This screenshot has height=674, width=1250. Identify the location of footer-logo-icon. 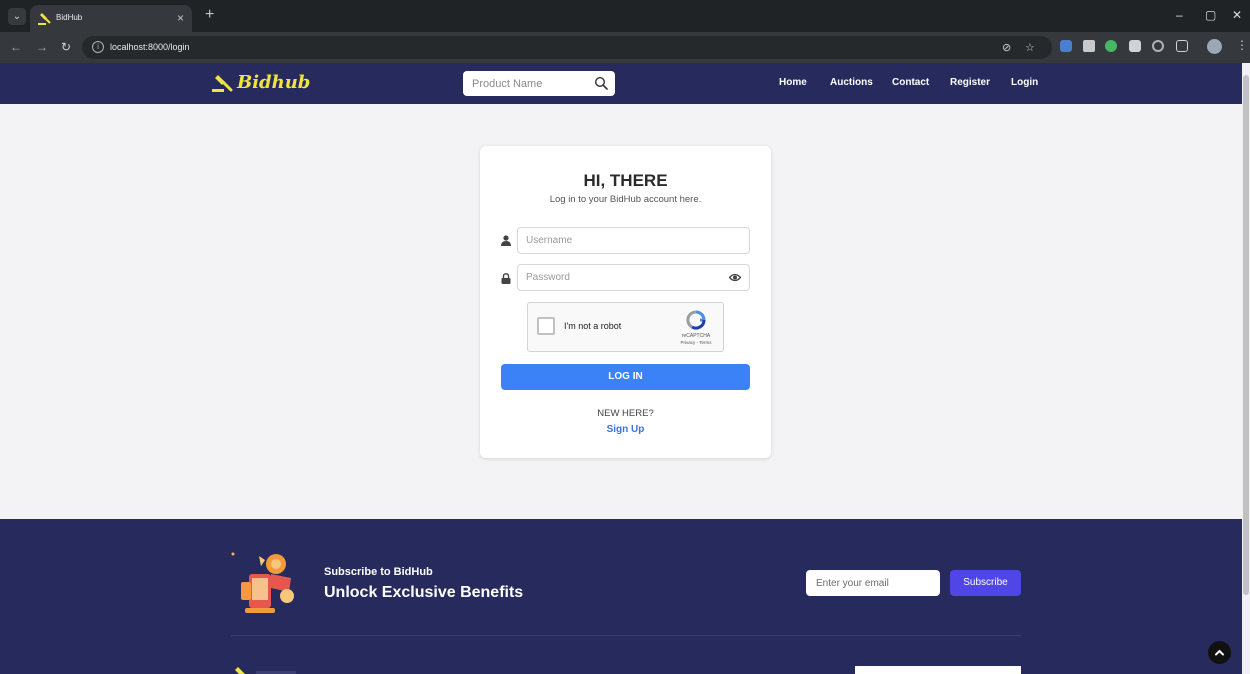
(265, 670).